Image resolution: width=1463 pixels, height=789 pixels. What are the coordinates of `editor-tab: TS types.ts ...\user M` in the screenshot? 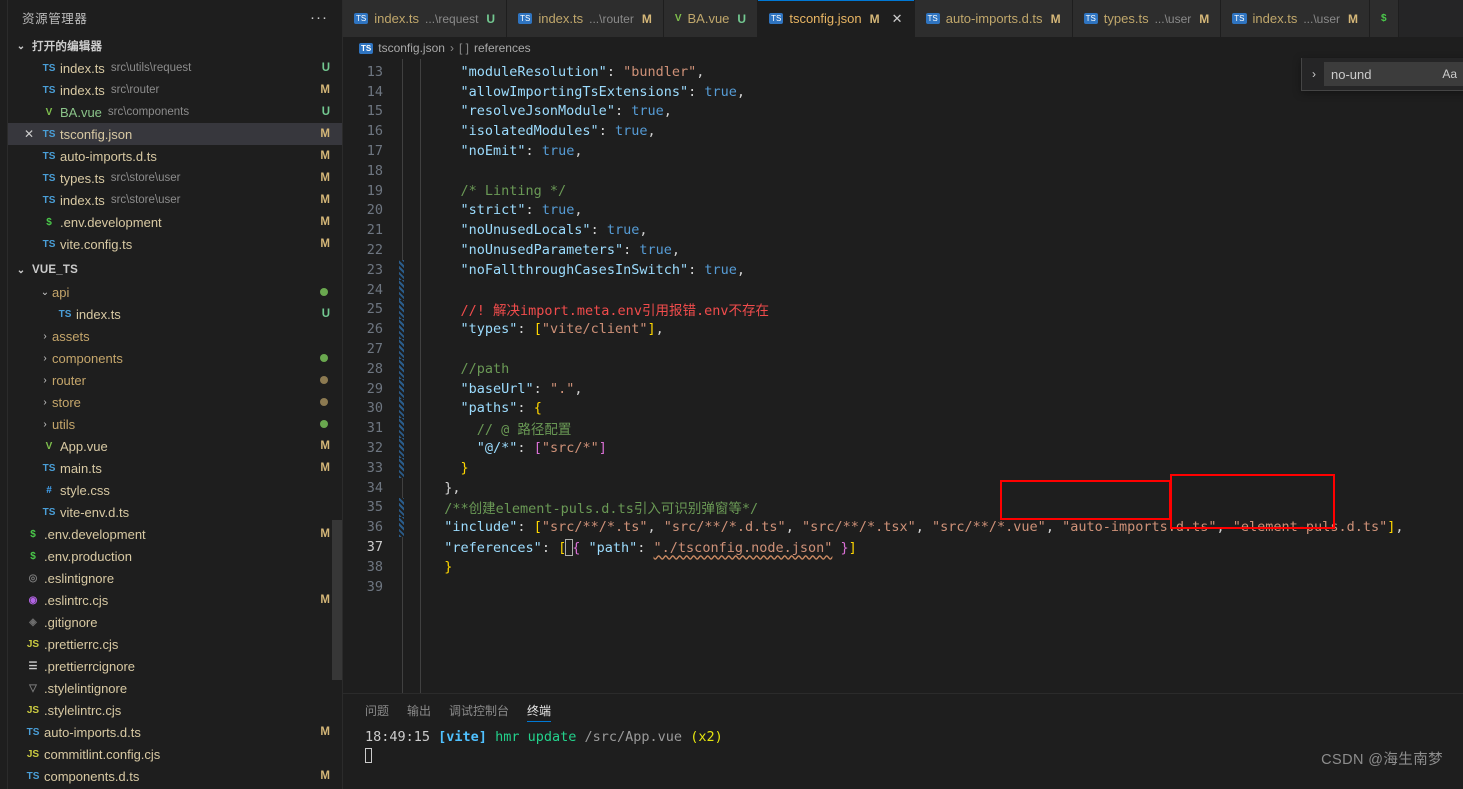 It's located at (1147, 18).